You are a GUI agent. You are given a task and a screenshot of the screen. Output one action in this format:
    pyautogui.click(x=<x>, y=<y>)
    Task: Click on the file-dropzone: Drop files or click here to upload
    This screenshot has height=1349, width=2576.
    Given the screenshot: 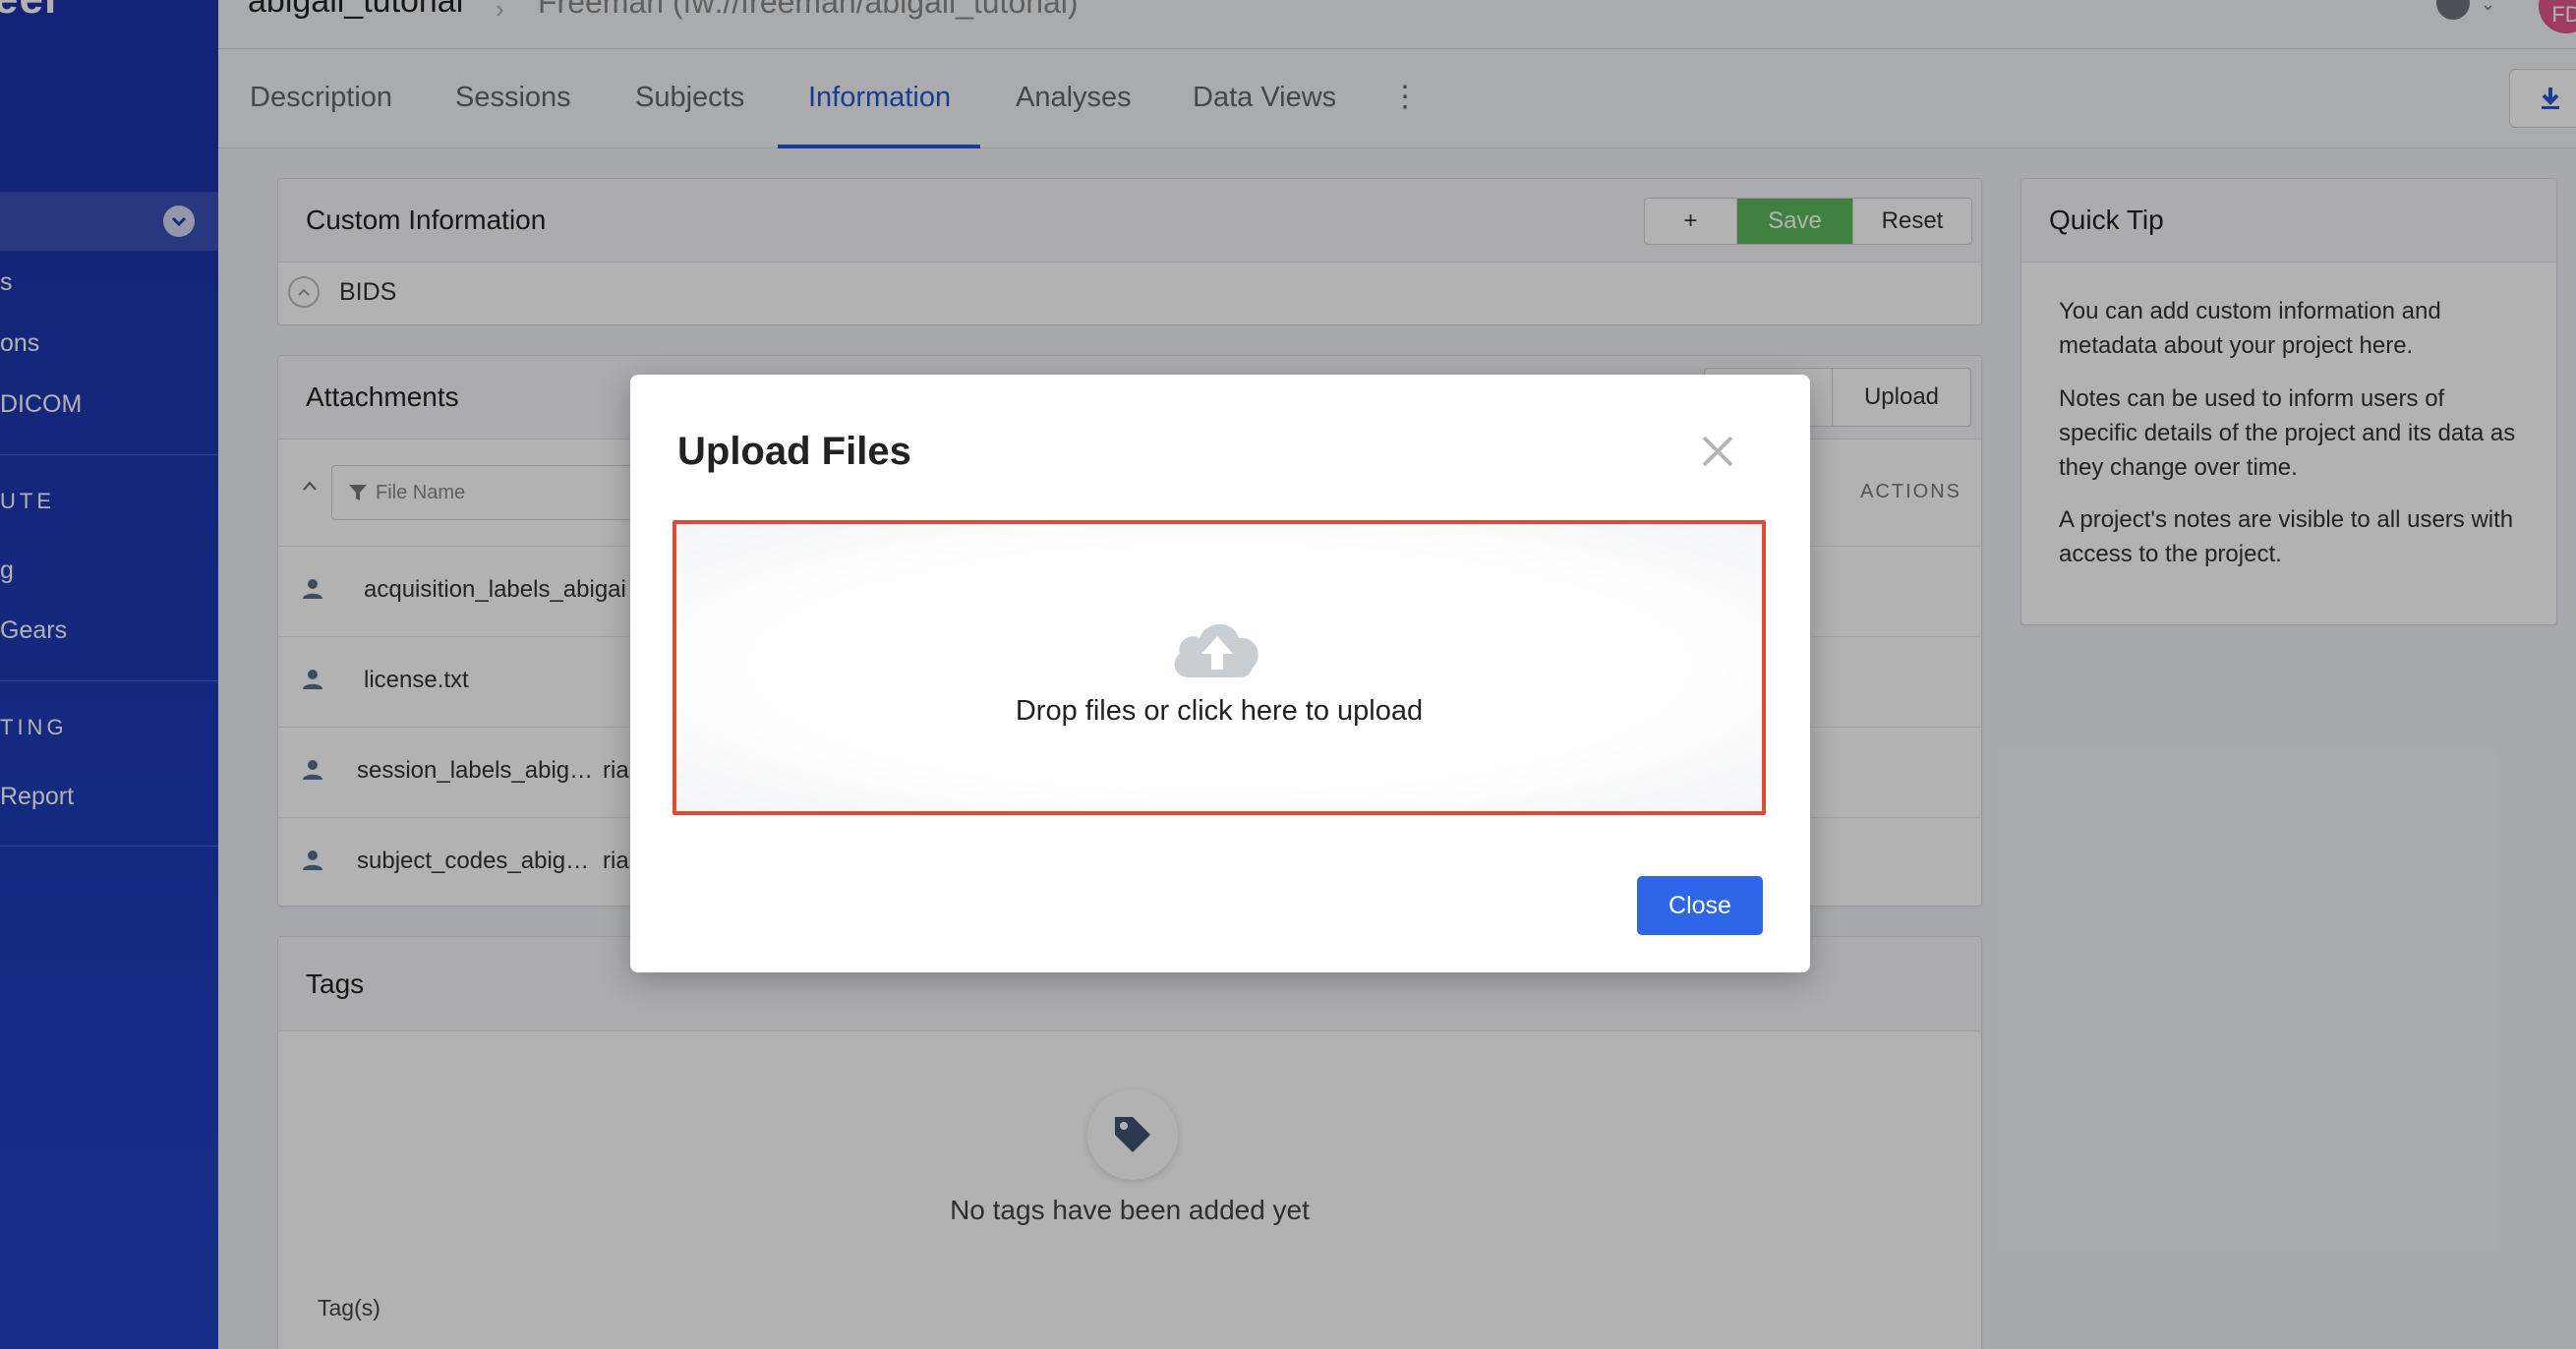 What is the action you would take?
    pyautogui.click(x=1219, y=667)
    